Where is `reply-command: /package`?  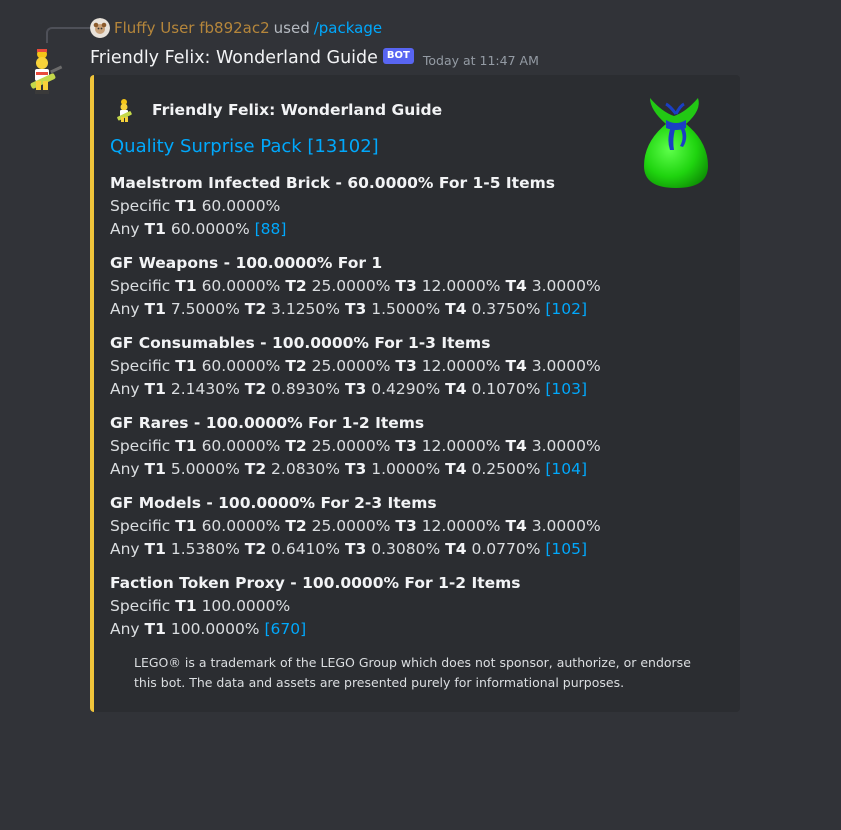 reply-command: /package is located at coordinates (348, 28).